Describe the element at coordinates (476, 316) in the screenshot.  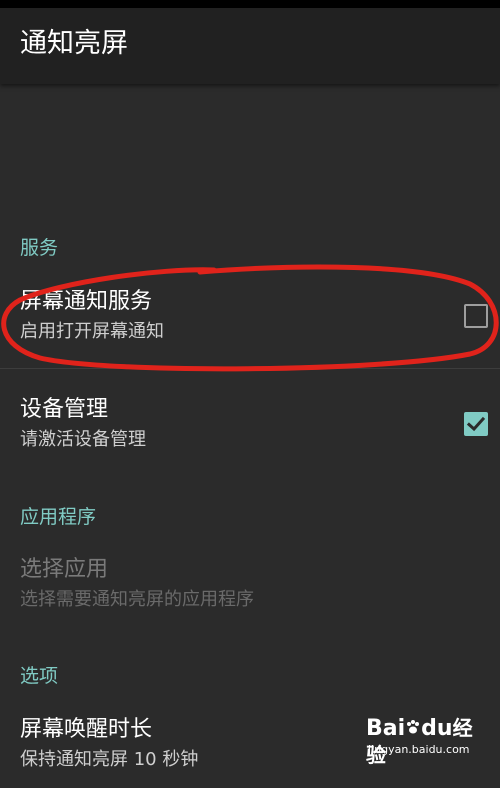
I see `screen-notify-checkbox` at that location.